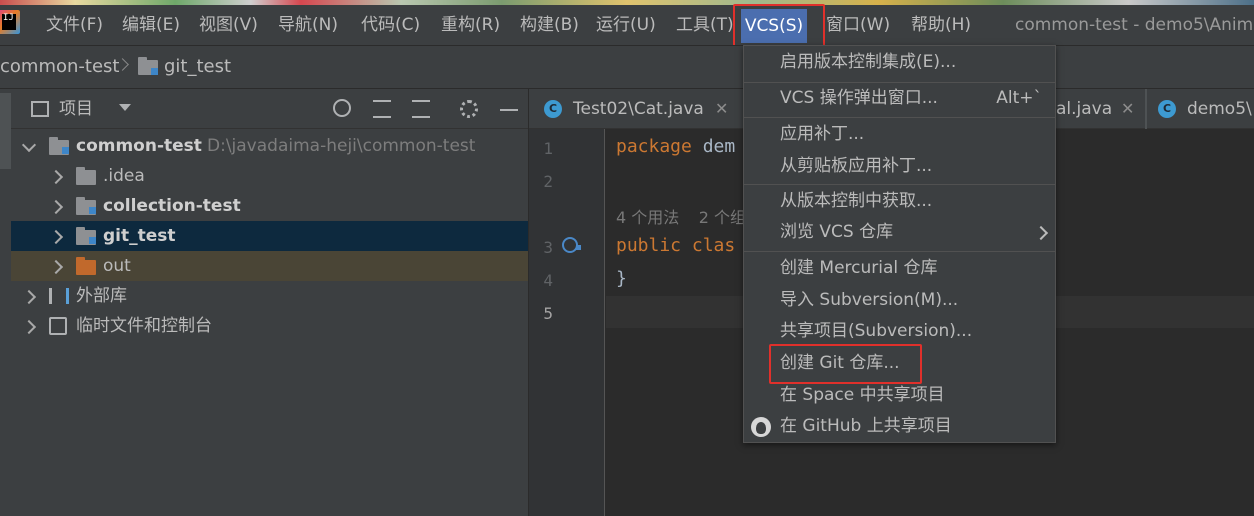 The width and height of the screenshot is (1254, 516). I want to click on intellij-logo-icon, so click(10, 22).